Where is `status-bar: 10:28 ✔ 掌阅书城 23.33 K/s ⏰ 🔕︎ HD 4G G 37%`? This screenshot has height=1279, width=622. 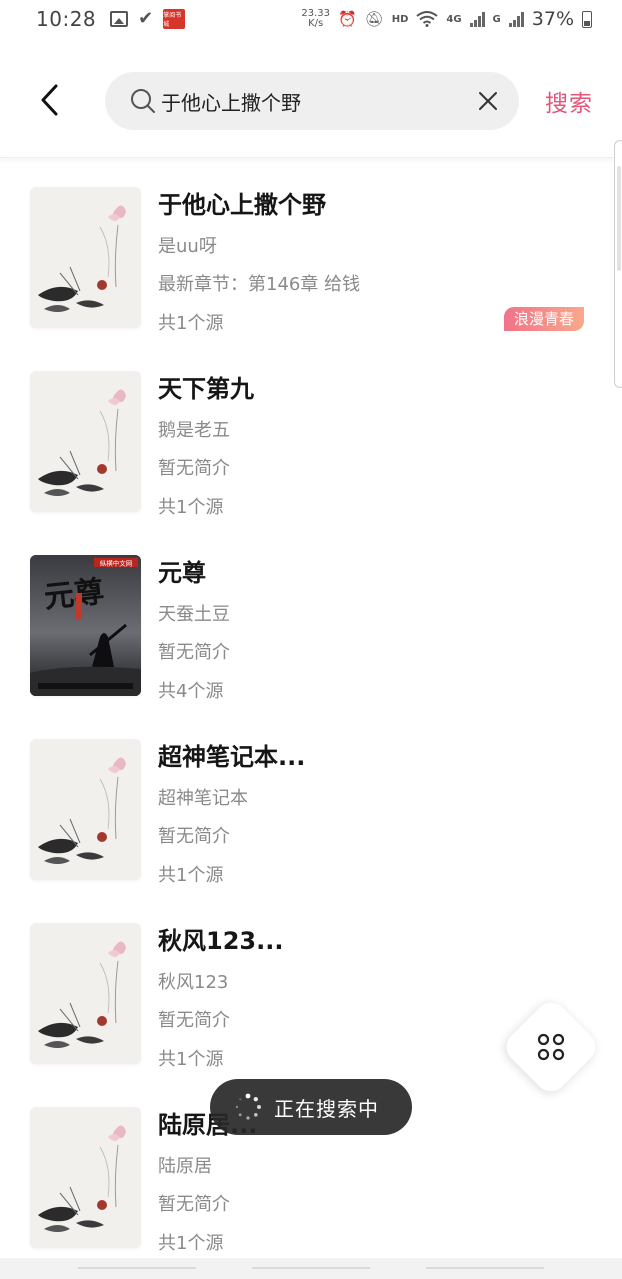
status-bar: 10:28 ✔ 掌阅书城 23.33 K/s ⏰ 🔕︎ HD 4G G 37% is located at coordinates (311, 19).